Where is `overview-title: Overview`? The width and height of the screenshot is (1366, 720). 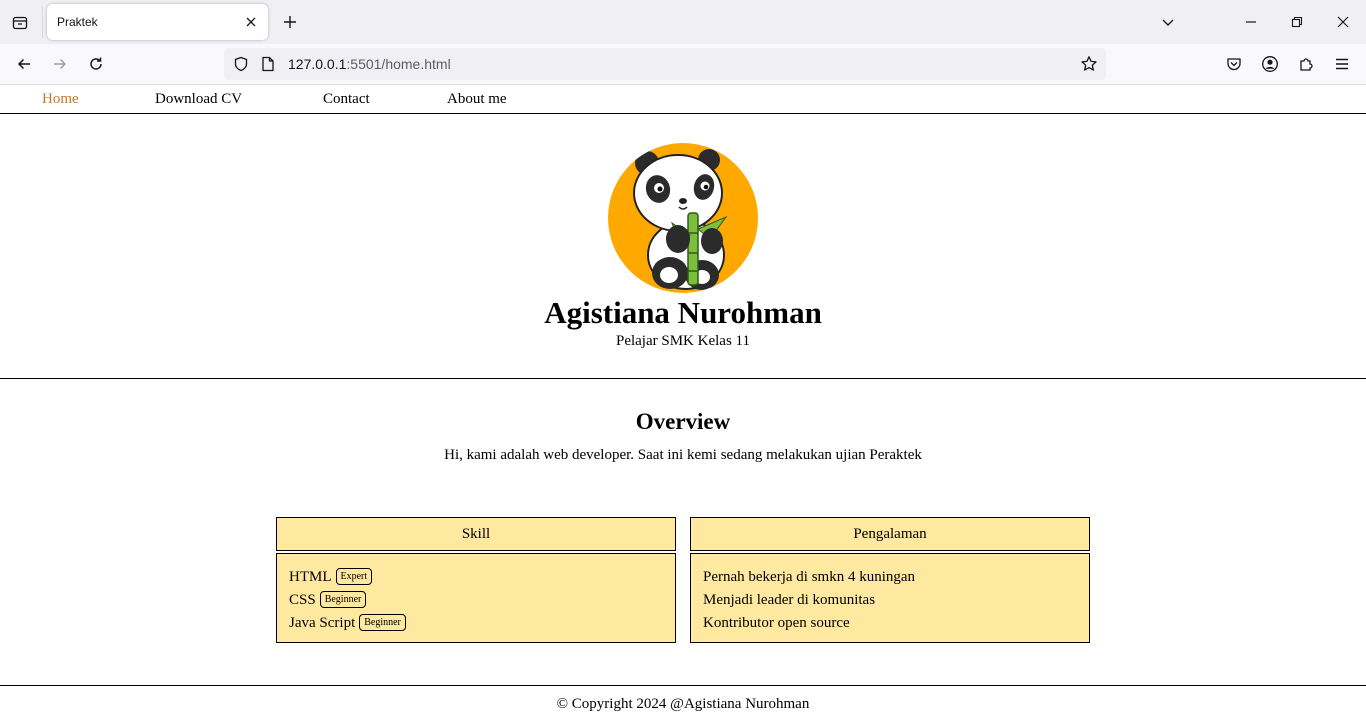
overview-title: Overview is located at coordinates (683, 421).